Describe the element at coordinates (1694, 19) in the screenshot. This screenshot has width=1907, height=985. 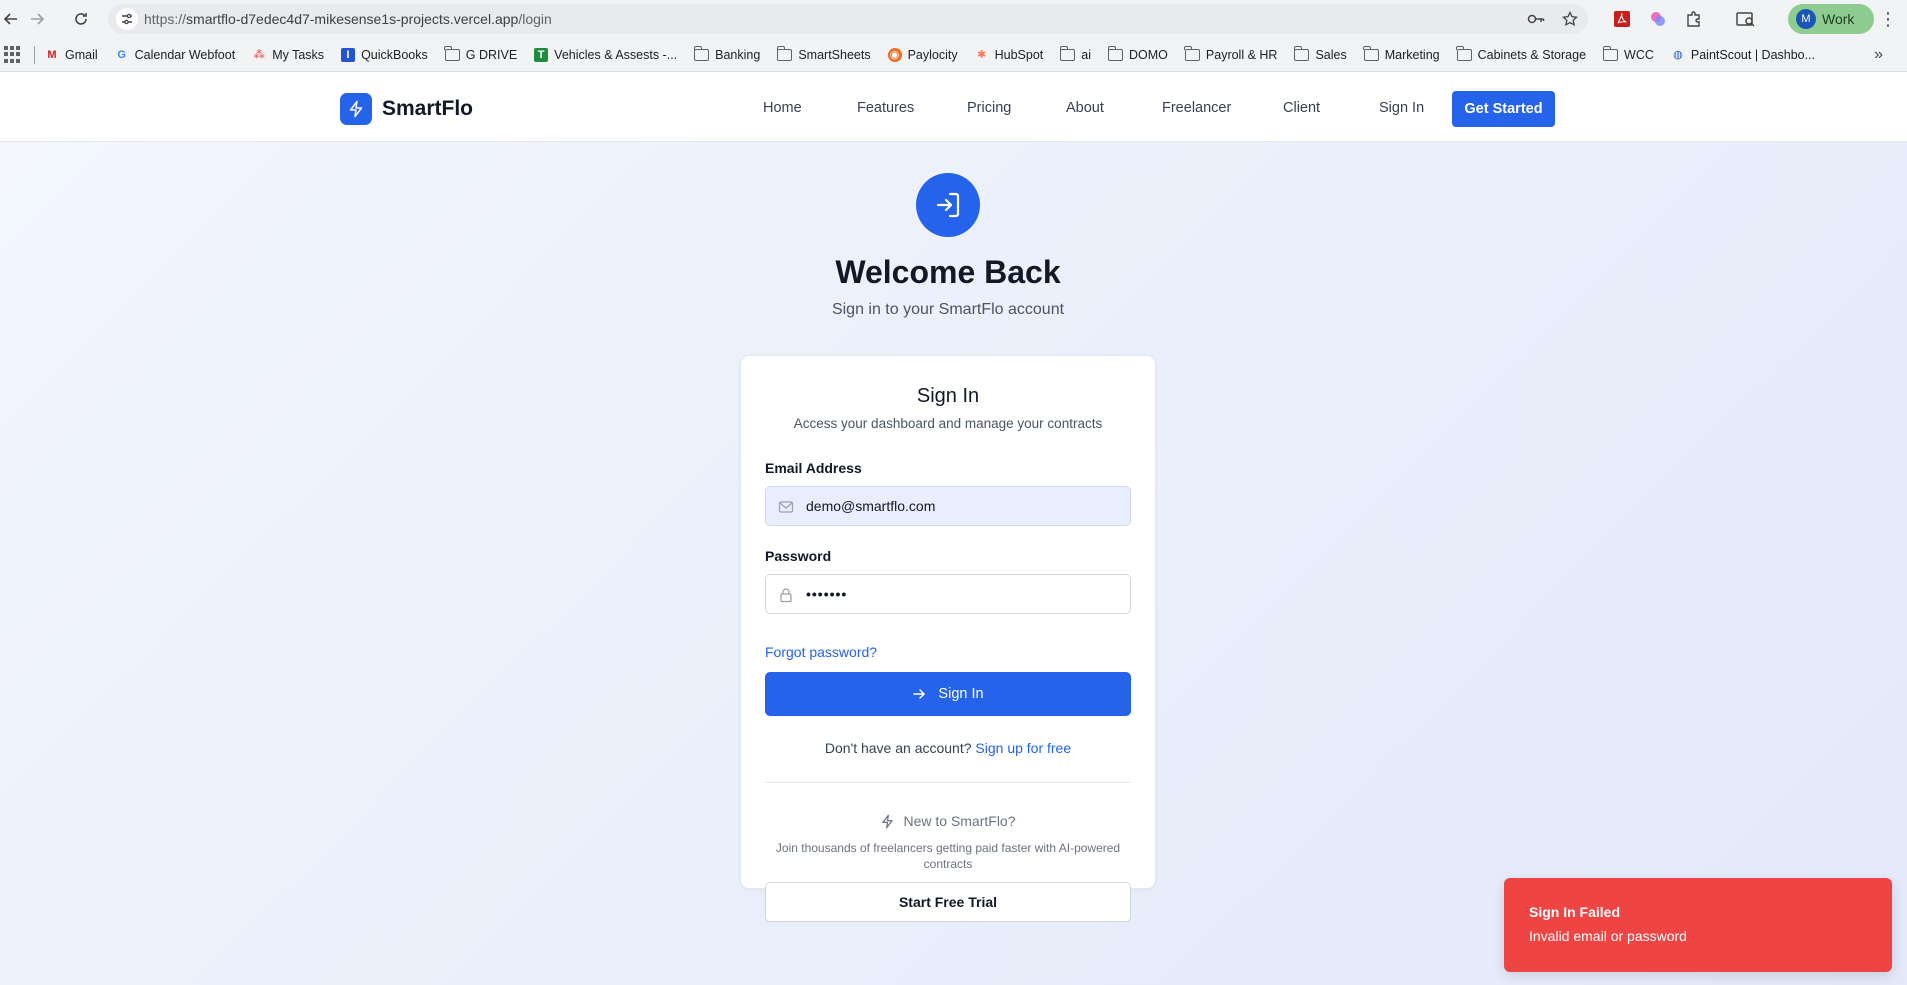
I see `extensions-puzzle-icon` at that location.